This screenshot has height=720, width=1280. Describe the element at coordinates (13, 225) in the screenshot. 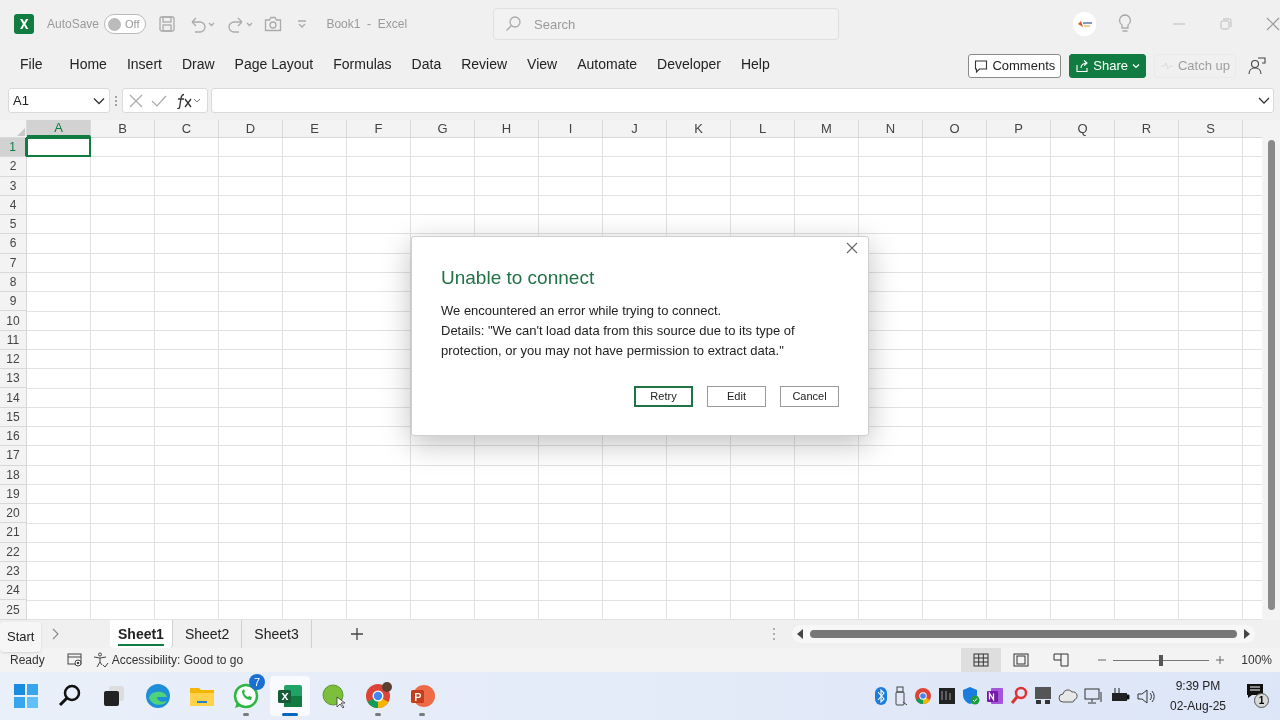

I see `row-header: 5` at that location.